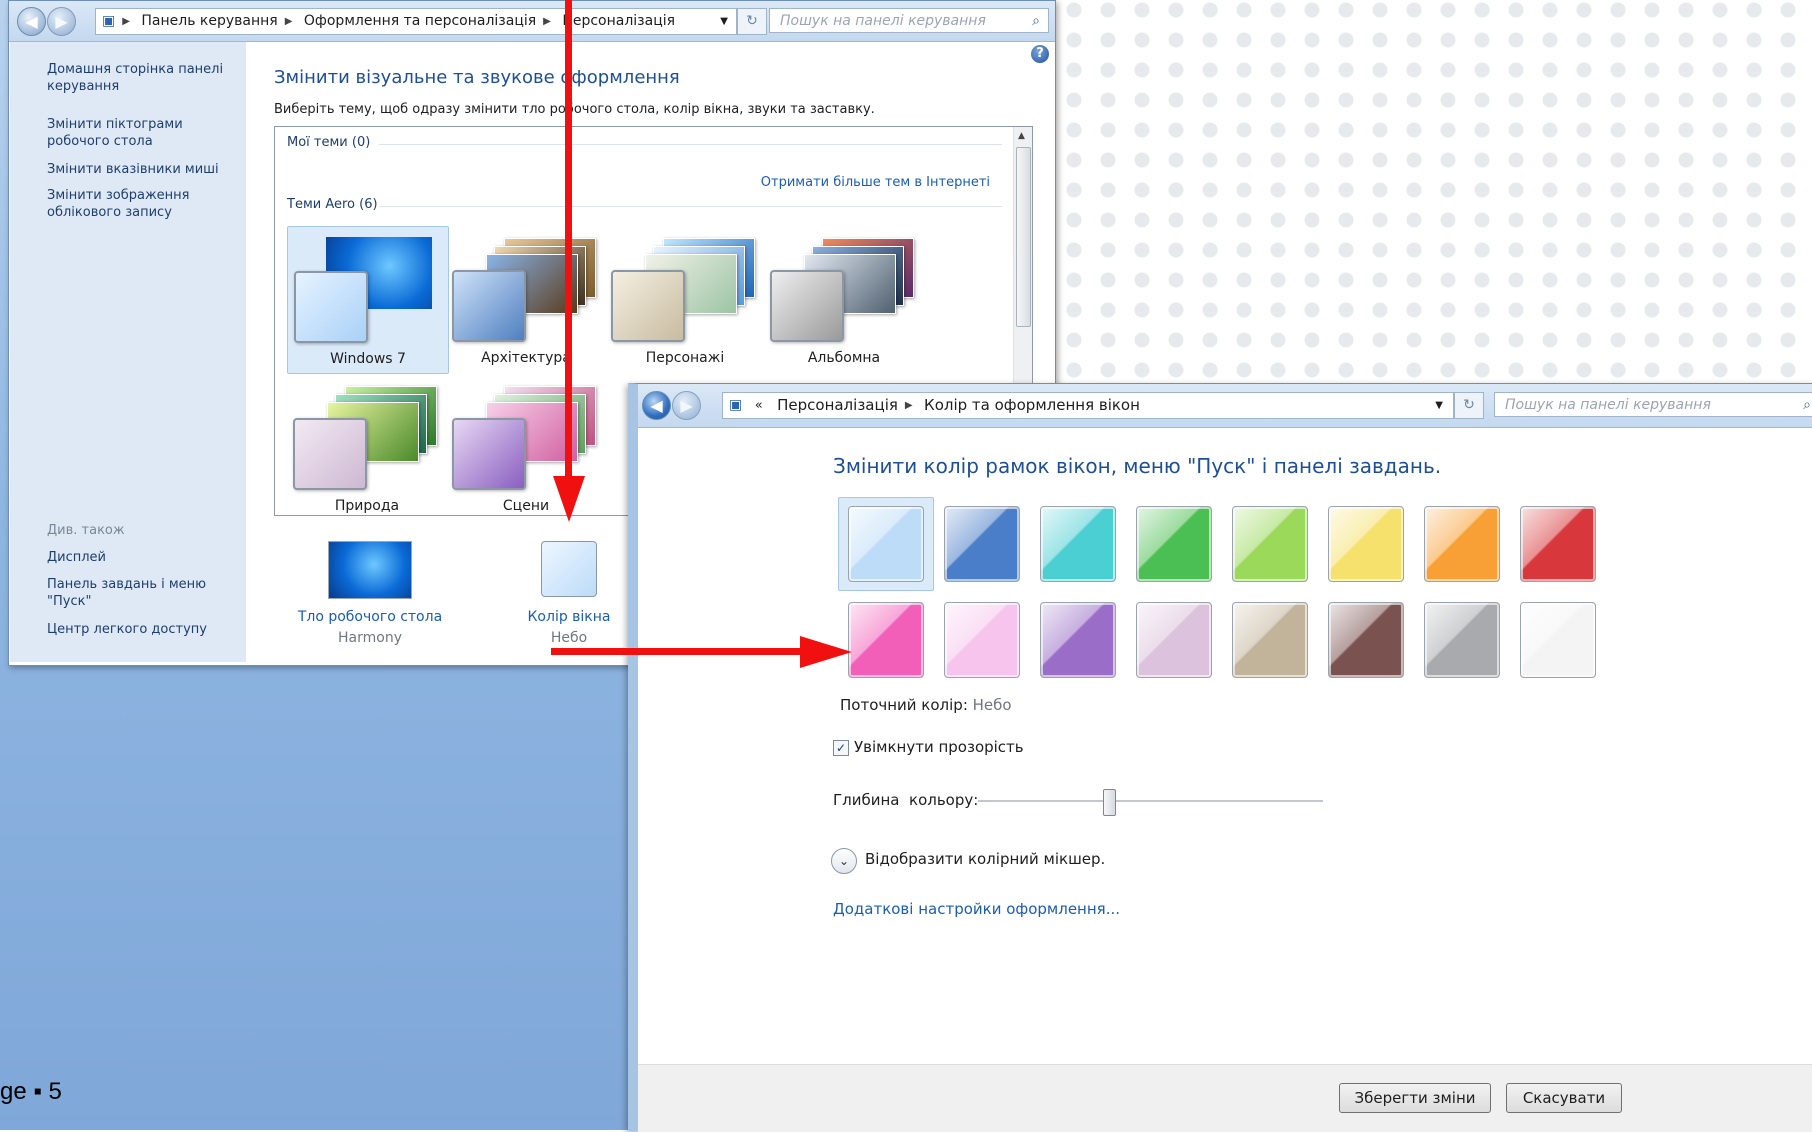  Describe the element at coordinates (86, 530) in the screenshot. I see `see-also-heading: Див. також` at that location.